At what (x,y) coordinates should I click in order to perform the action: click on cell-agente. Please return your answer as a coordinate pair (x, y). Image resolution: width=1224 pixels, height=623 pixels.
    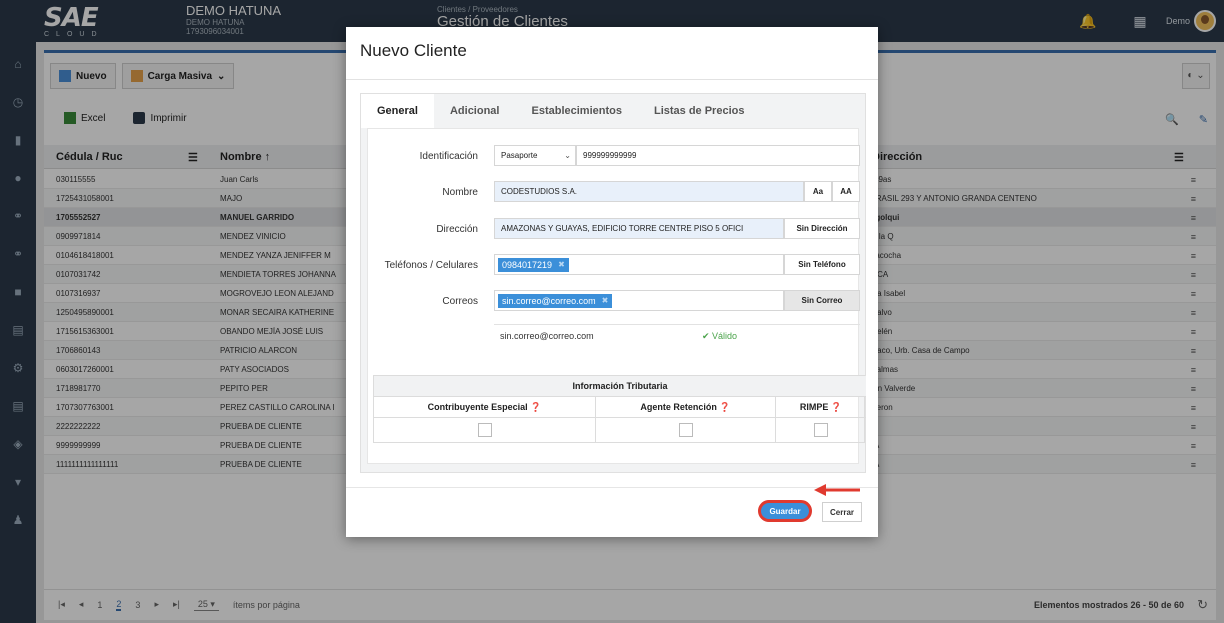
    Looking at the image, I should click on (686, 430).